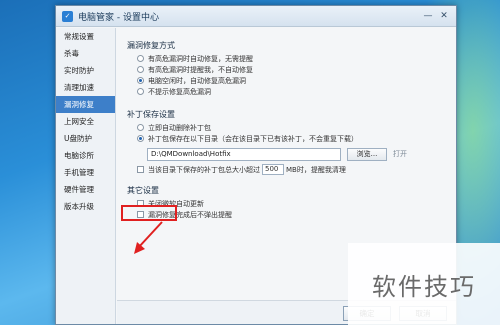 Image resolution: width=500 pixels, height=325 pixels. Describe the element at coordinates (85, 36) in the screenshot. I see `sidebar-item-general: 常规设置` at that location.